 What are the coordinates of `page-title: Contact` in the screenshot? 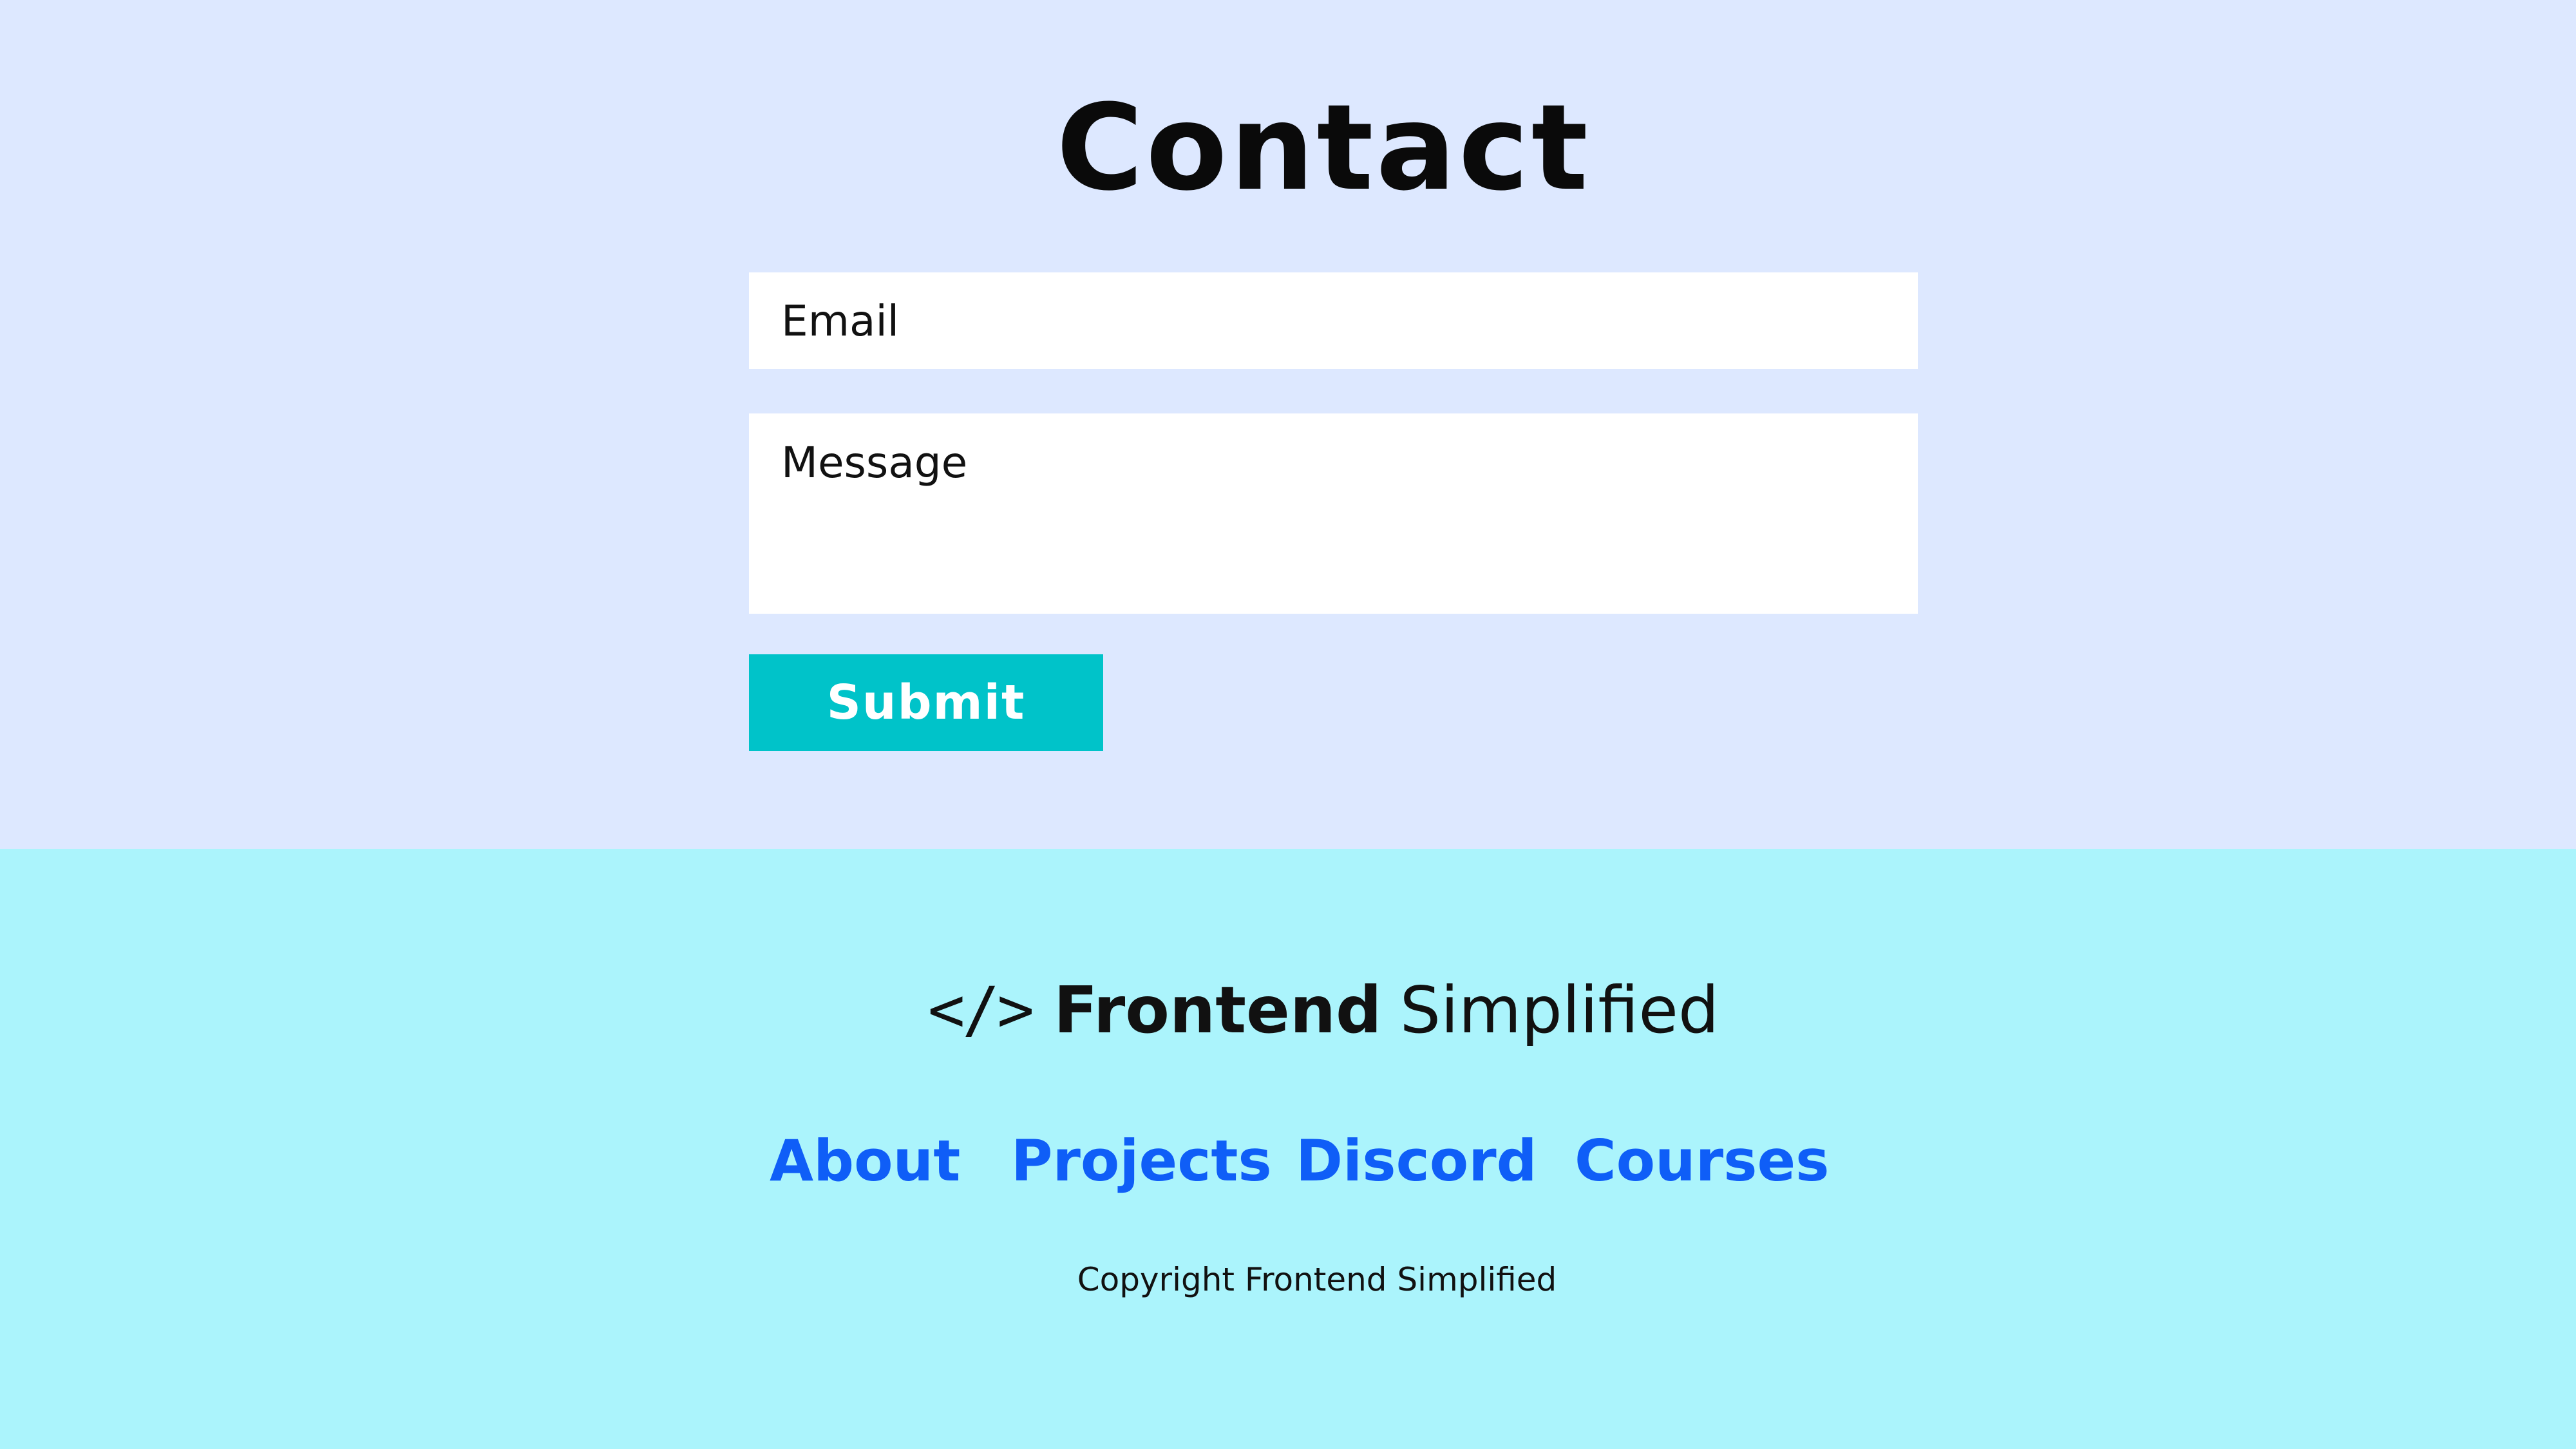 It's located at (1323, 148).